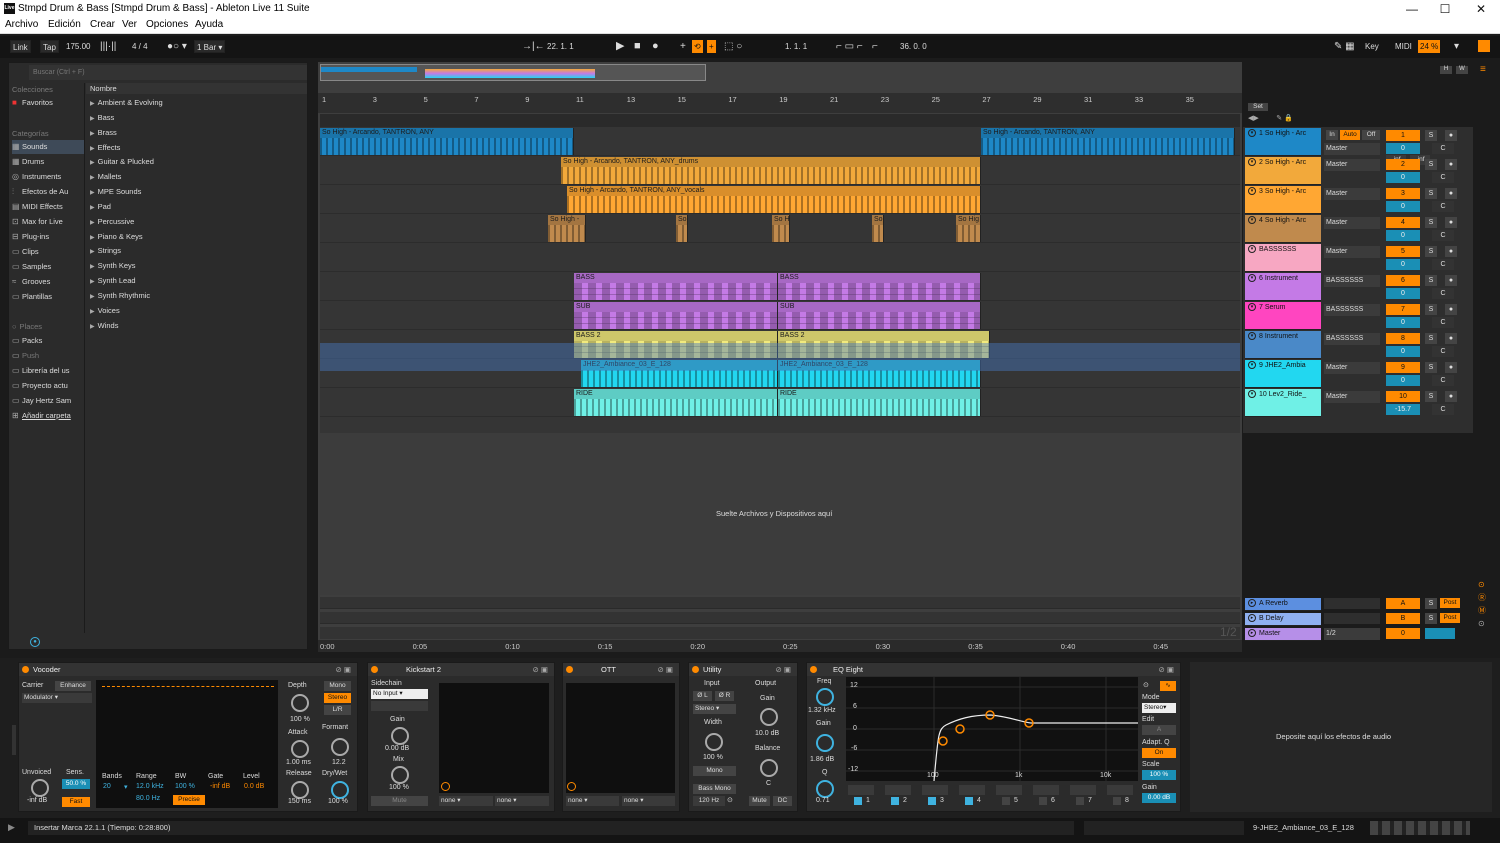 This screenshot has width=1500, height=843. What do you see at coordinates (780, 258) in the screenshot?
I see `track-lane` at bounding box center [780, 258].